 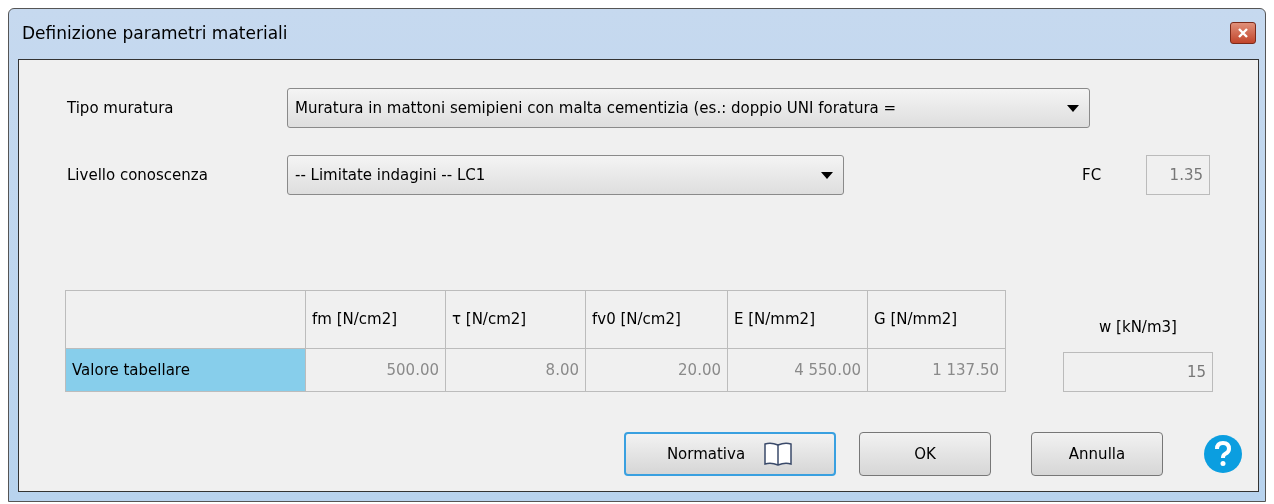 I want to click on table-cell: 500.00, so click(x=375, y=370).